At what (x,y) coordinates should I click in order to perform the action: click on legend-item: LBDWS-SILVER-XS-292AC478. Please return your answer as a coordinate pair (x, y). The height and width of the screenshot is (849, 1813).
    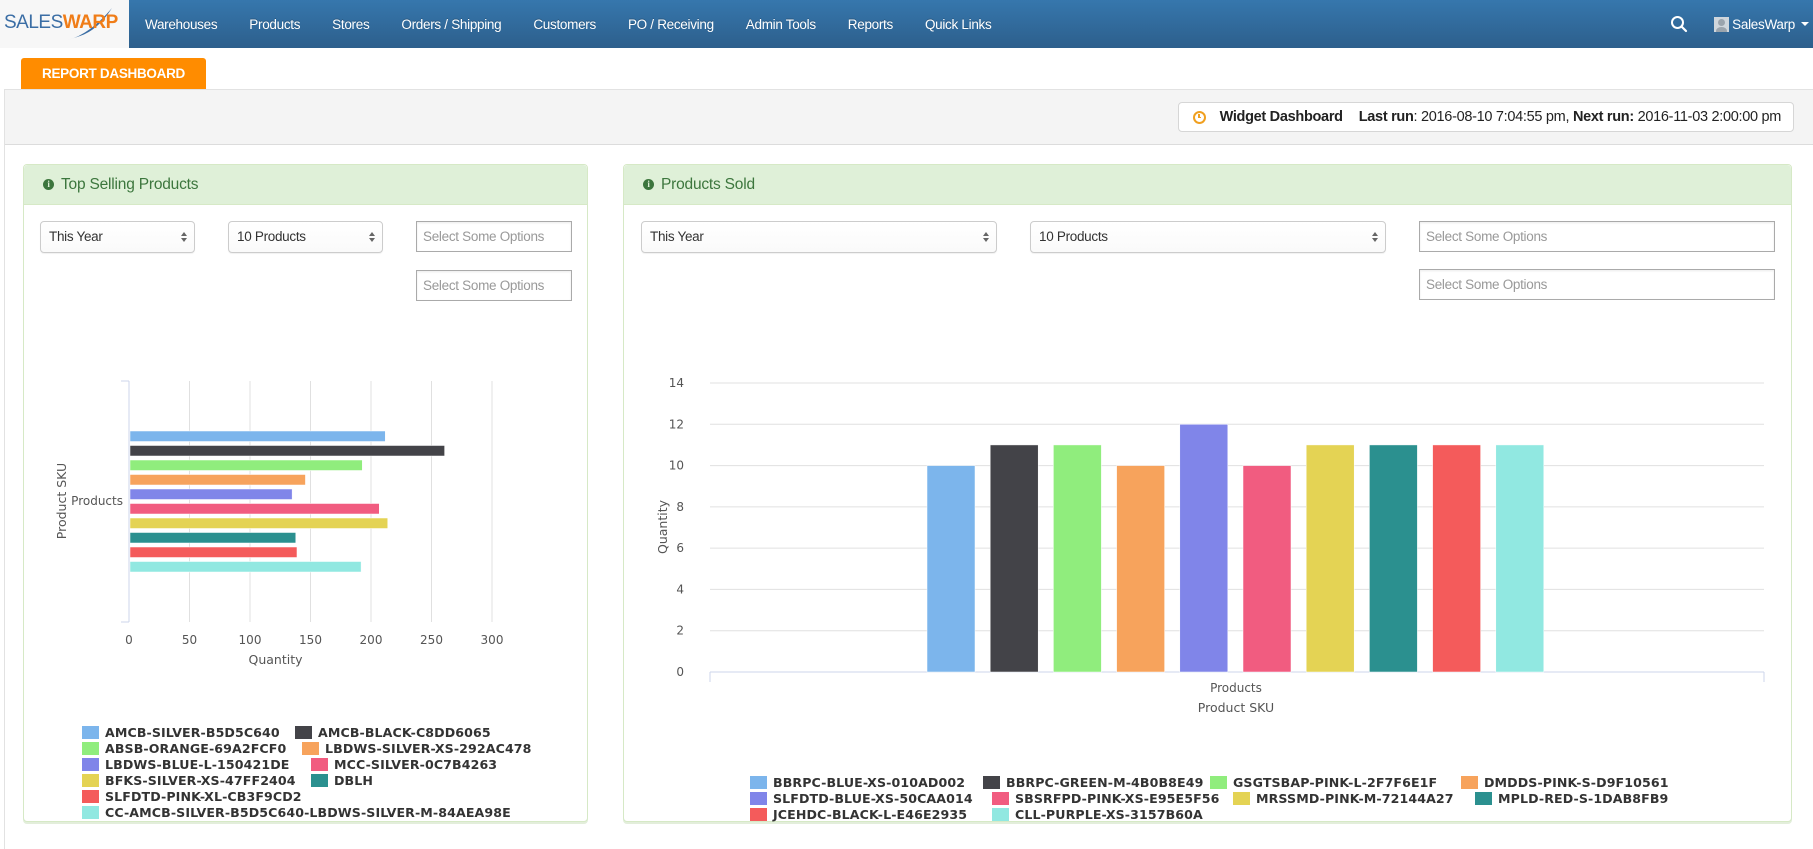
    Looking at the image, I should click on (417, 748).